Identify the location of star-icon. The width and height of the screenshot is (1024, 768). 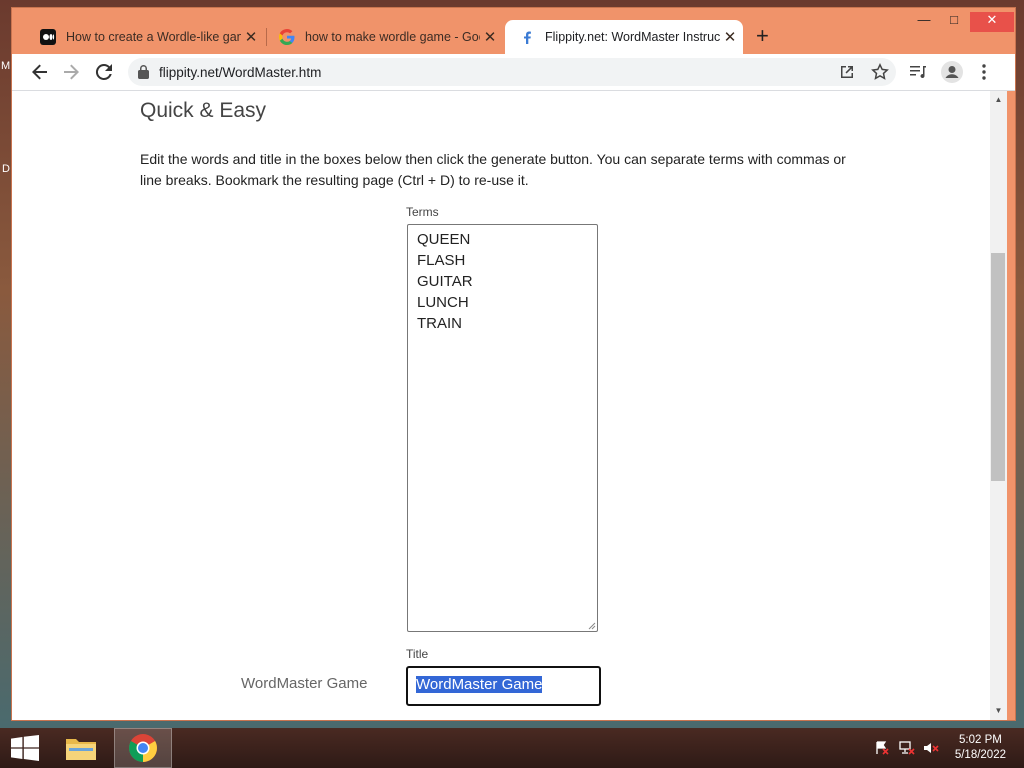
(880, 71).